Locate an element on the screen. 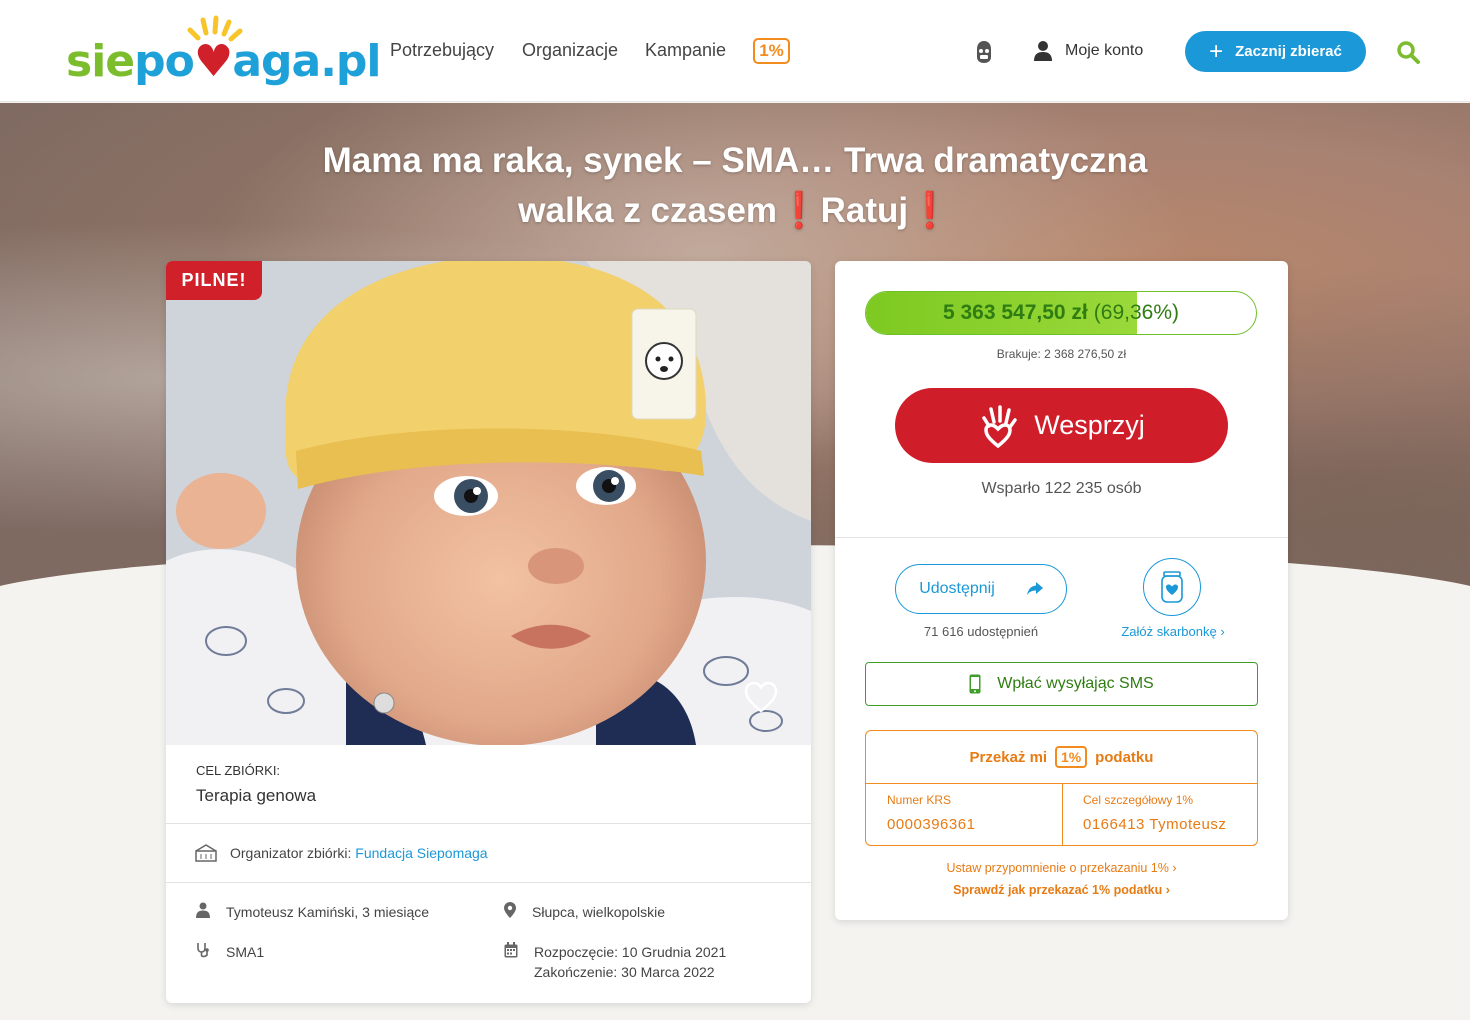 This screenshot has width=1470, height=1020. heart-icon is located at coordinates (761, 698).